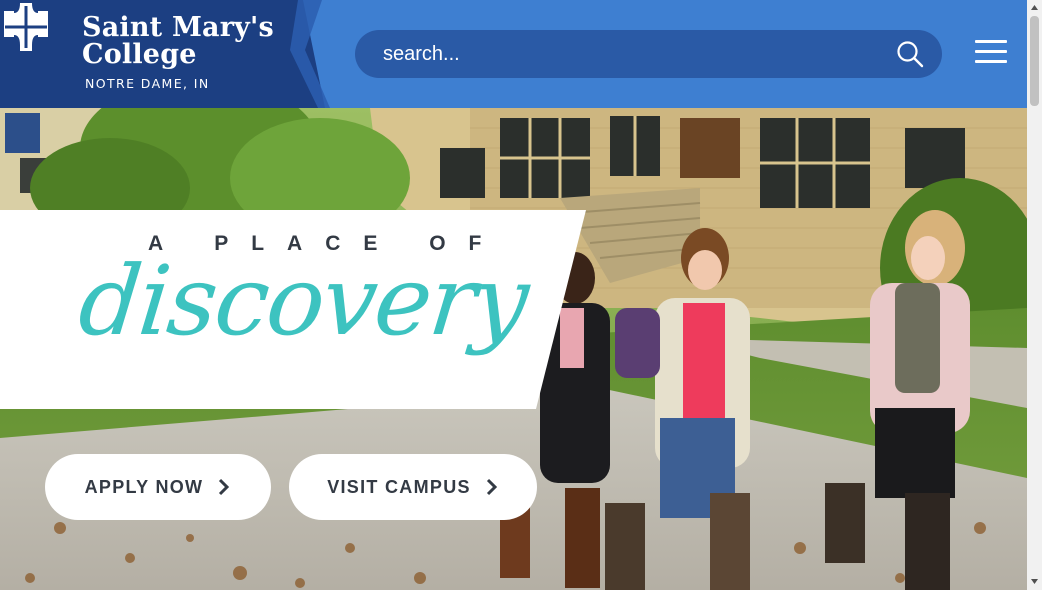 Image resolution: width=1042 pixels, height=590 pixels. I want to click on logo-location: NOTRE DAME, IN, so click(147, 83).